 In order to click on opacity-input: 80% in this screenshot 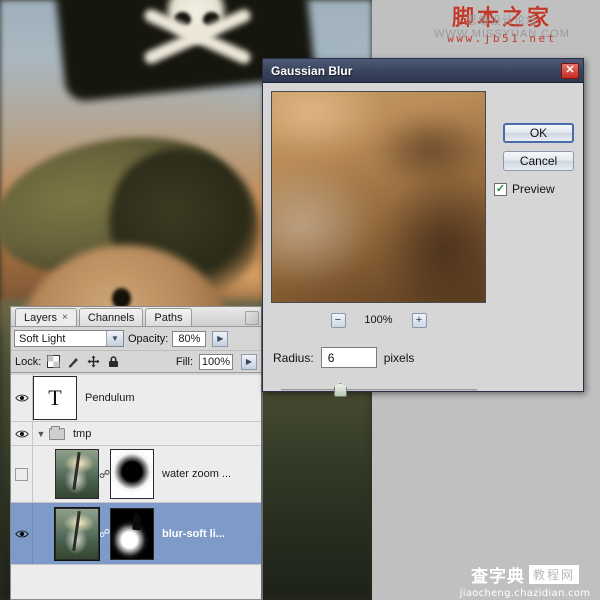, I will do `click(189, 338)`.